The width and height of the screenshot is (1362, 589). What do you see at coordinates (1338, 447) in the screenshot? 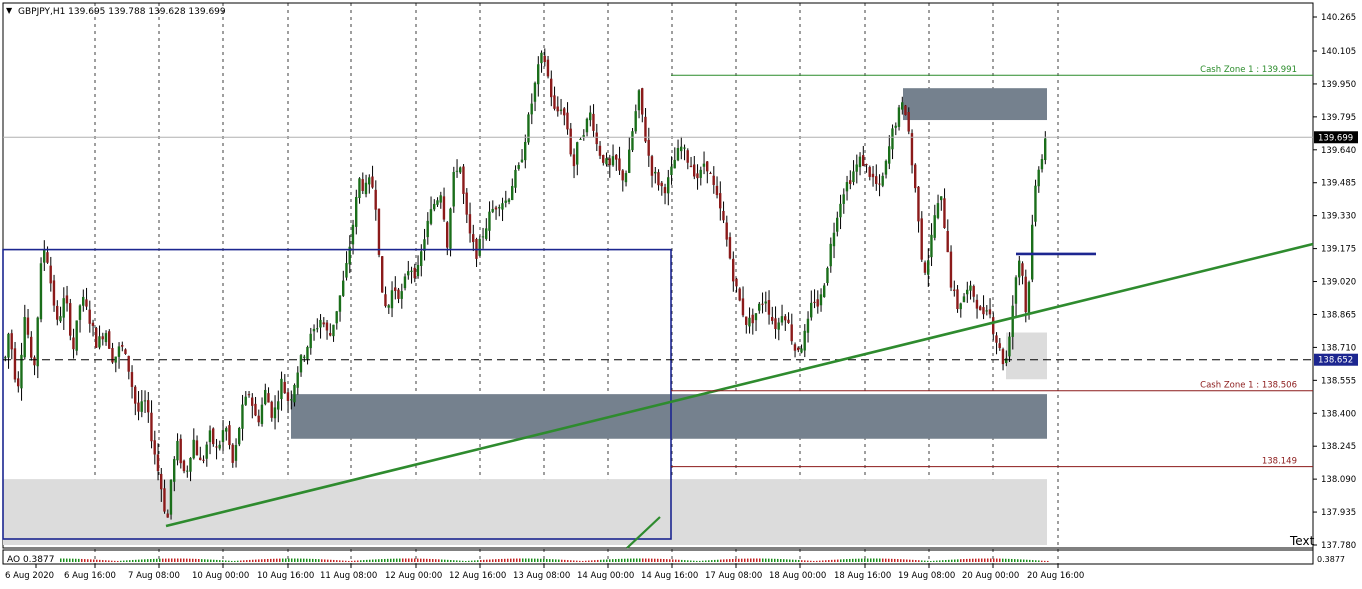
I see `y-tick-label: 138.245` at bounding box center [1338, 447].